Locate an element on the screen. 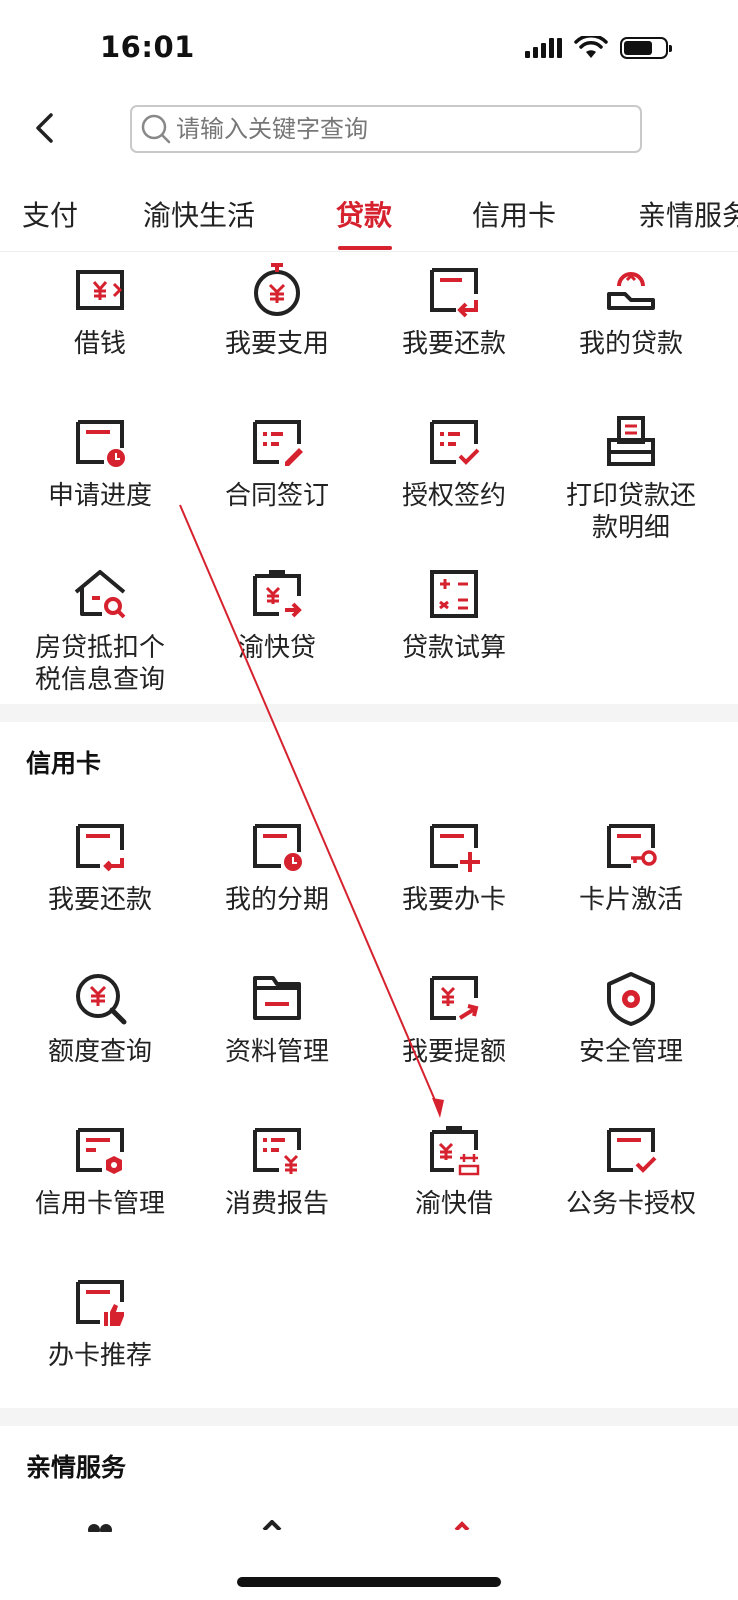  card-key-icon is located at coordinates (632, 846).